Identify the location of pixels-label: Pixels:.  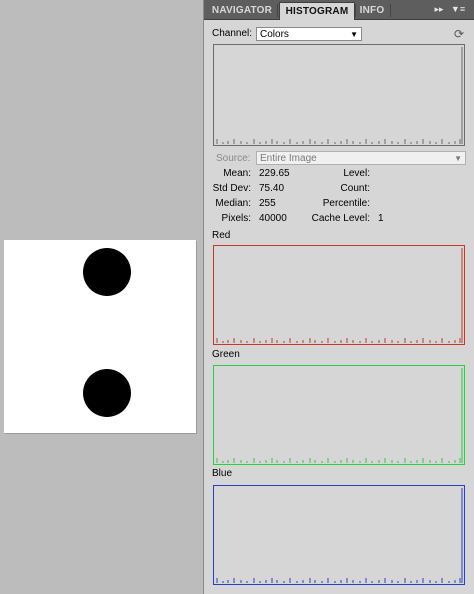
(236, 218).